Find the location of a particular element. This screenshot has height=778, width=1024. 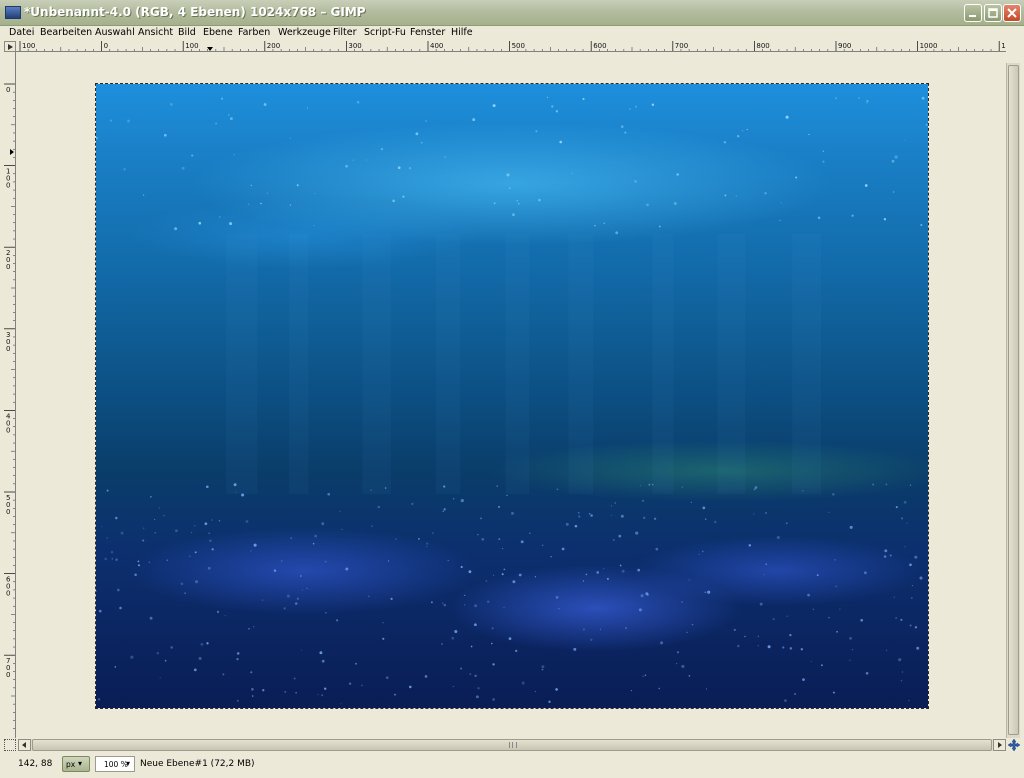

close-button is located at coordinates (1012, 13).